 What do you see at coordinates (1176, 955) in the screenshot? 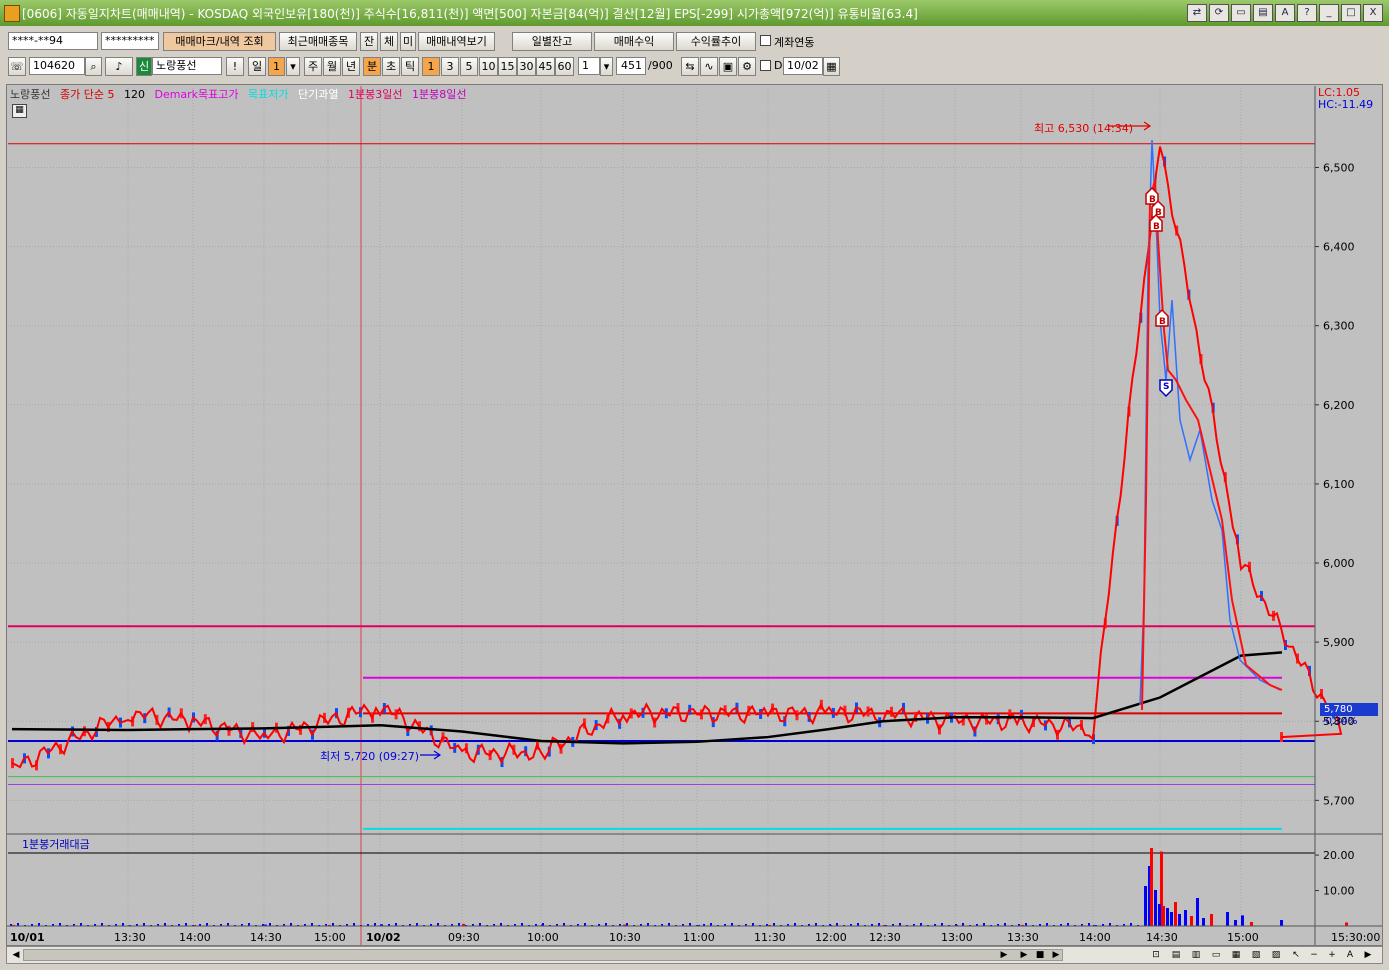
I see `layout-icon: ▤` at bounding box center [1176, 955].